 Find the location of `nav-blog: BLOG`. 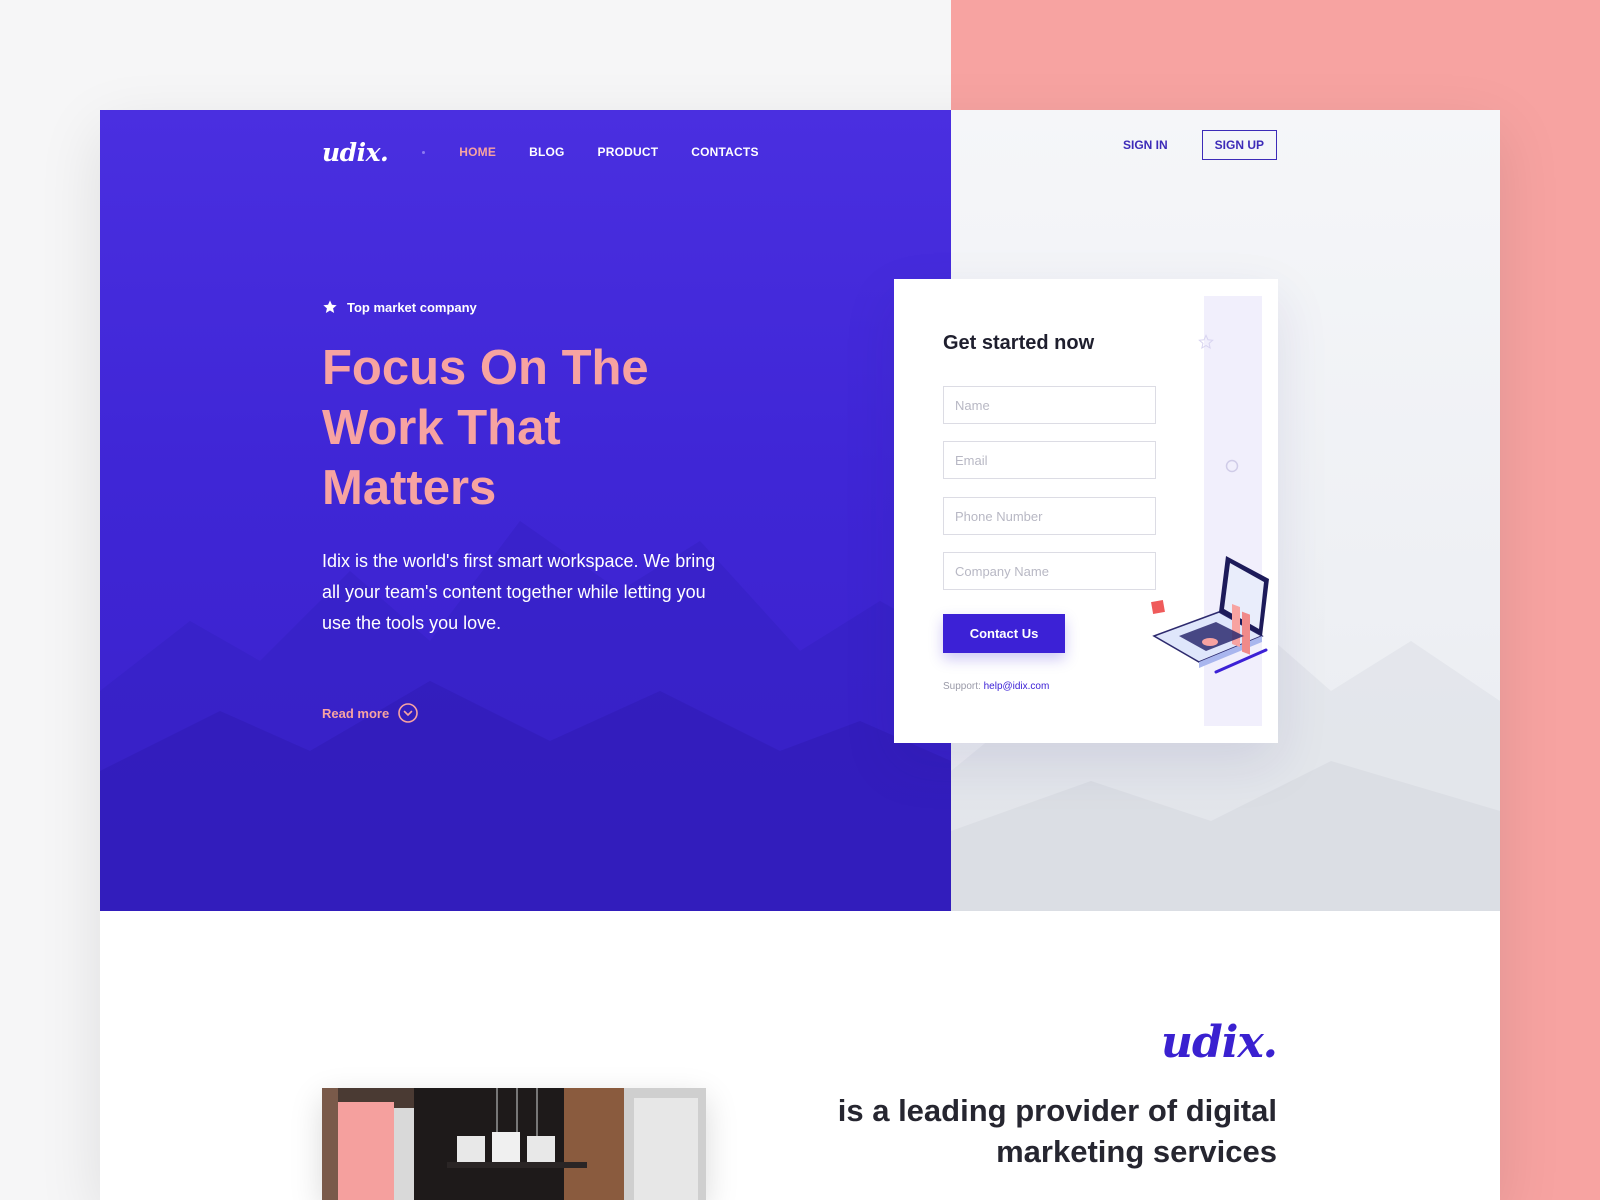

nav-blog: BLOG is located at coordinates (546, 152).